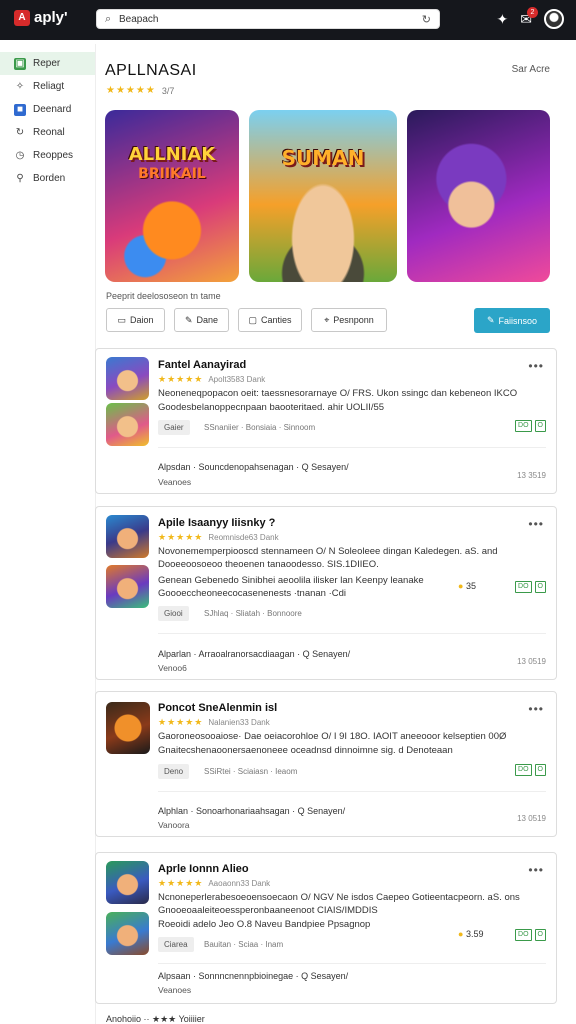 The image size is (576, 1024). I want to click on page-title: APLLNASAI, so click(151, 70).